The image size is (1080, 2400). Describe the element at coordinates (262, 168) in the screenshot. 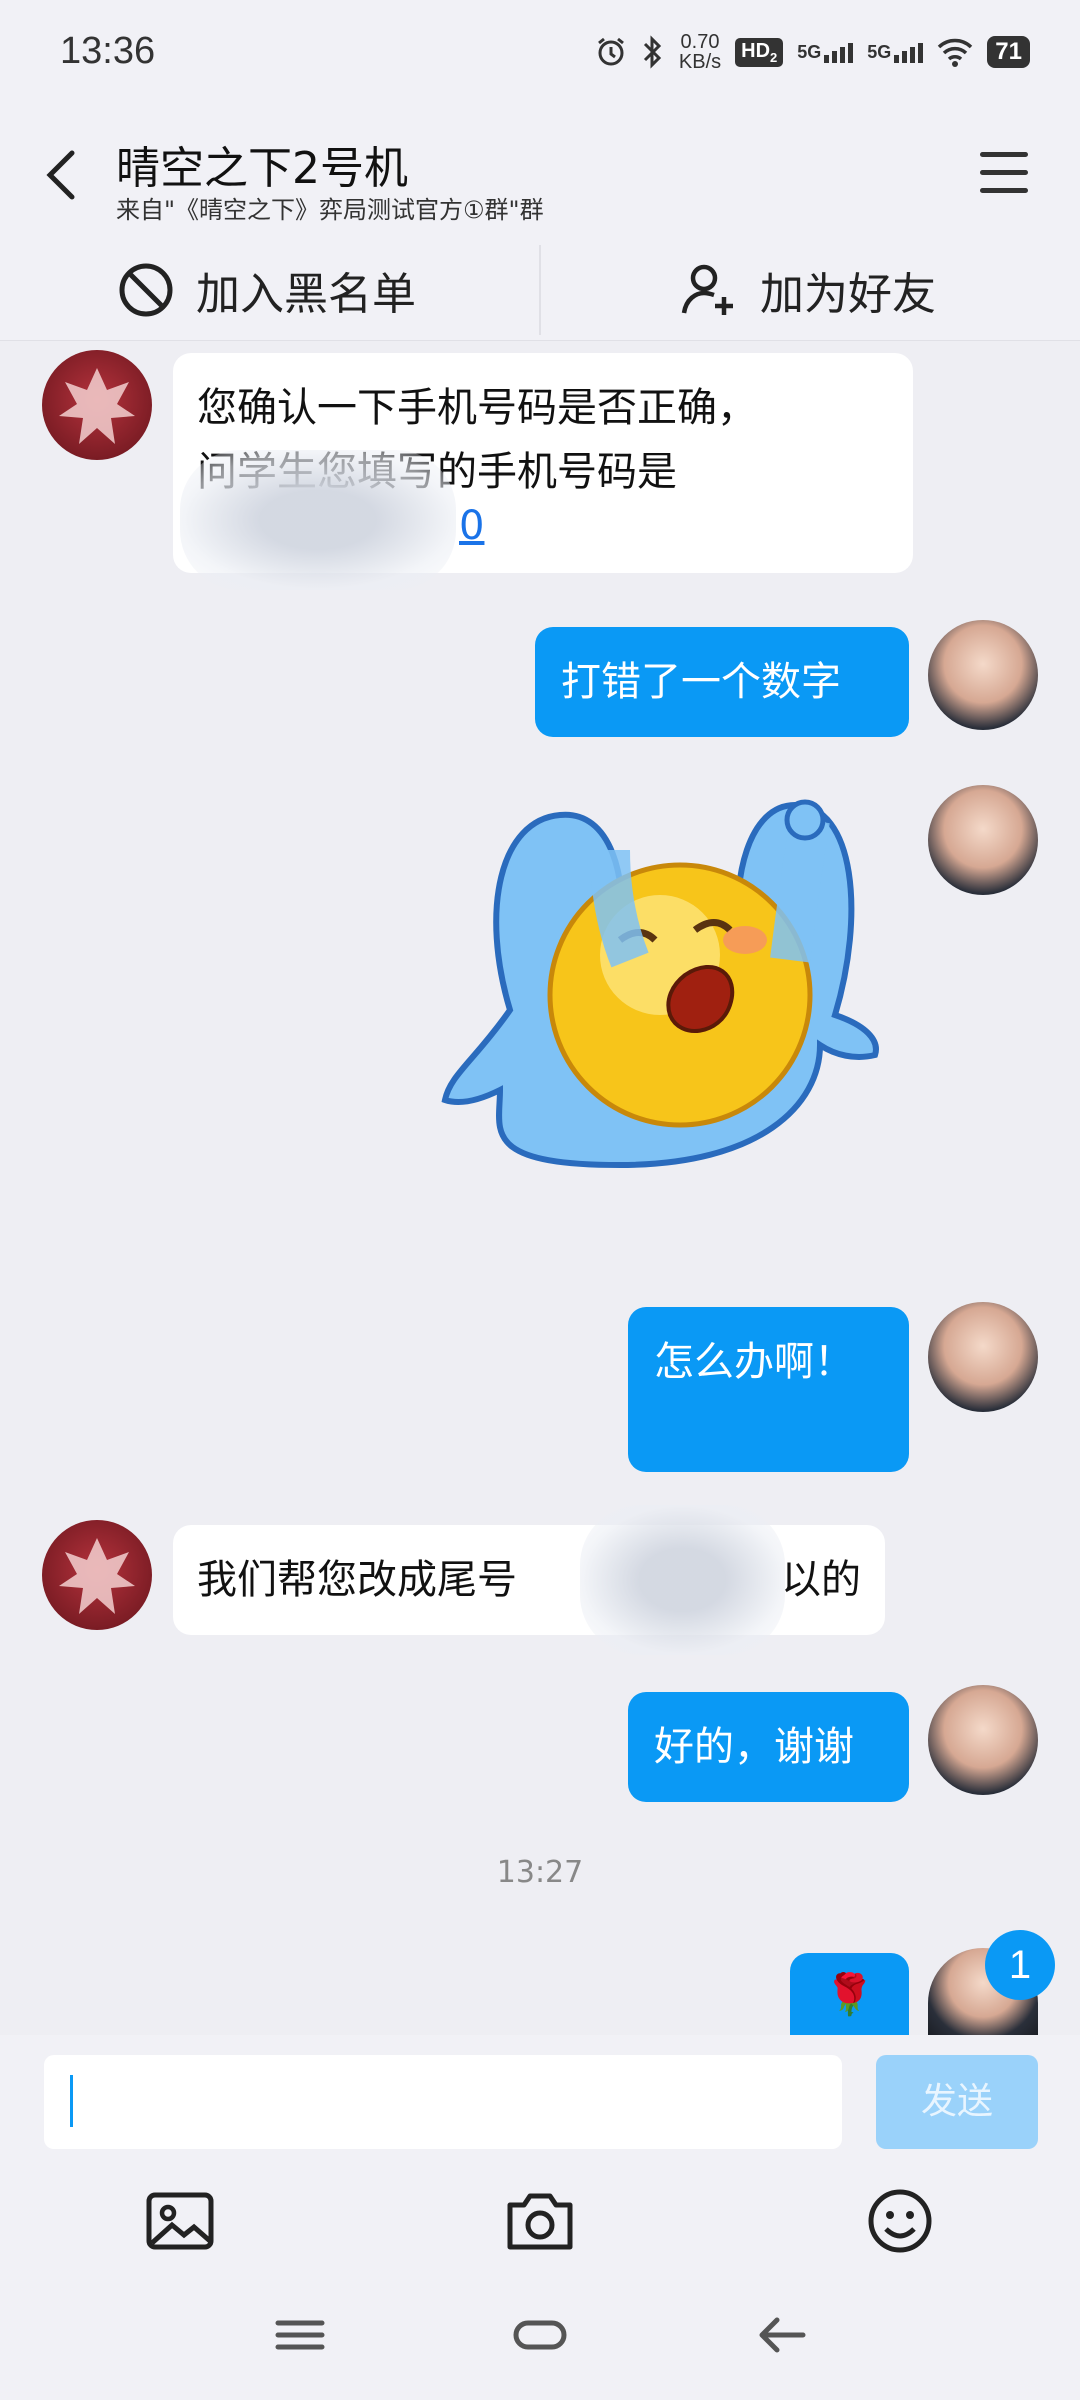

I see `chat-title: 晴空之下2号机` at that location.